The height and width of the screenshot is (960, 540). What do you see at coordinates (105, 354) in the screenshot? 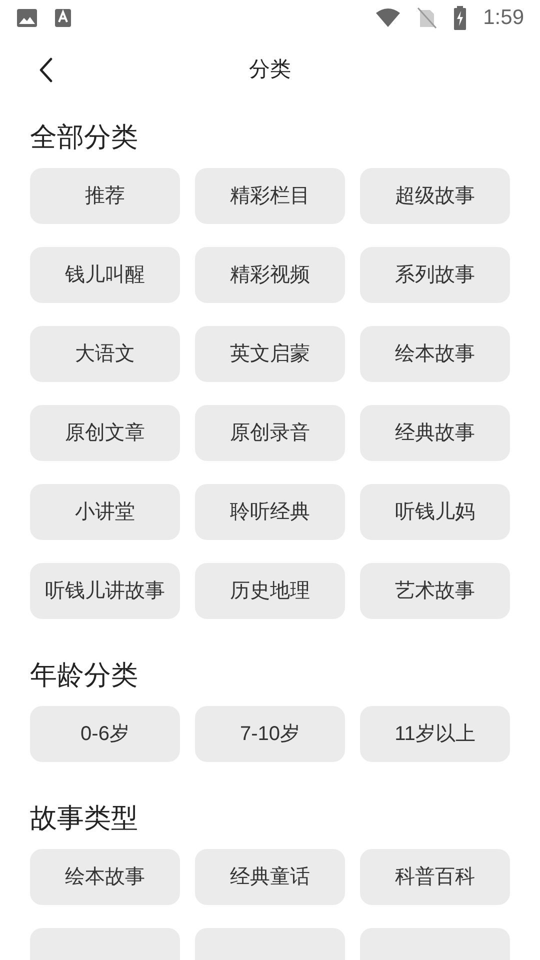
I see `category-chip: 大语文` at bounding box center [105, 354].